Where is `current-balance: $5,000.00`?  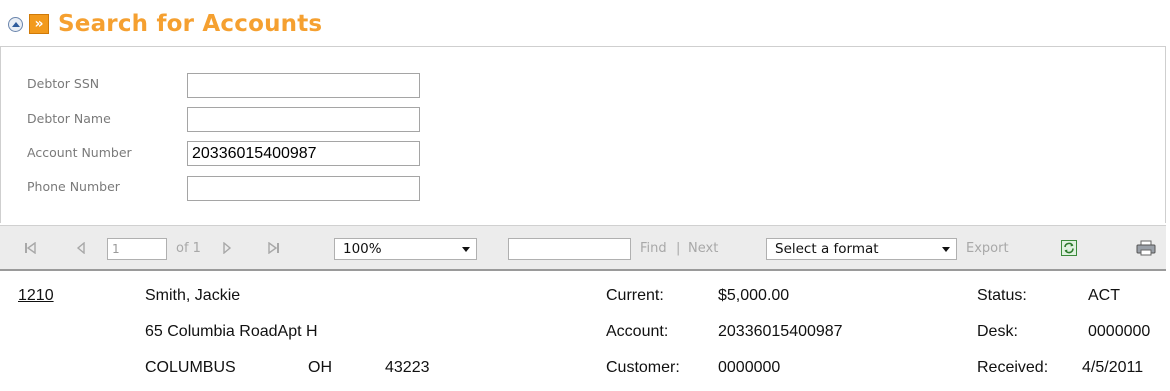
current-balance: $5,000.00 is located at coordinates (754, 295).